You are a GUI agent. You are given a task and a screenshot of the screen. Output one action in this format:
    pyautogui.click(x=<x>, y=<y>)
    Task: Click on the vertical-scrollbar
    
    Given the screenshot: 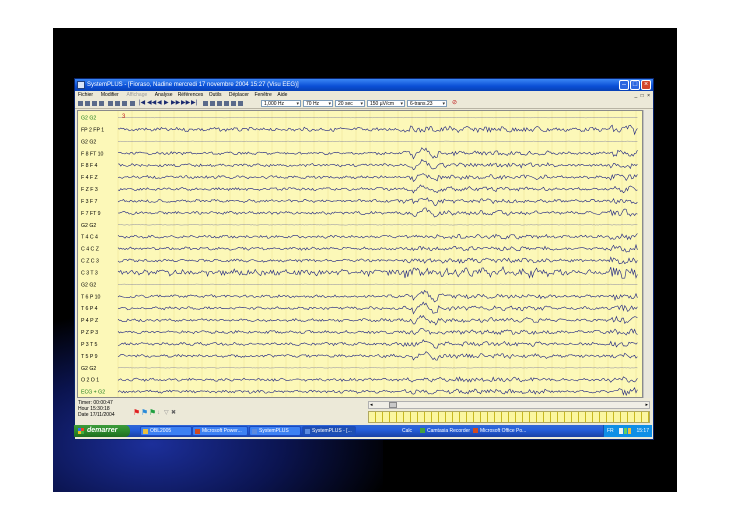 What is the action you would take?
    pyautogui.click(x=648, y=254)
    